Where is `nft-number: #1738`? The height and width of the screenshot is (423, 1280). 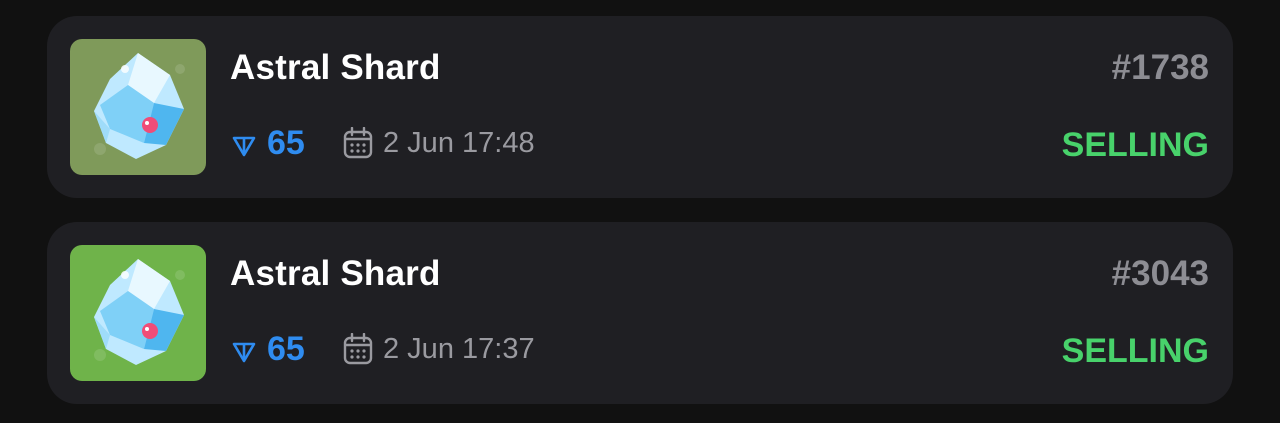 nft-number: #1738 is located at coordinates (1160, 67).